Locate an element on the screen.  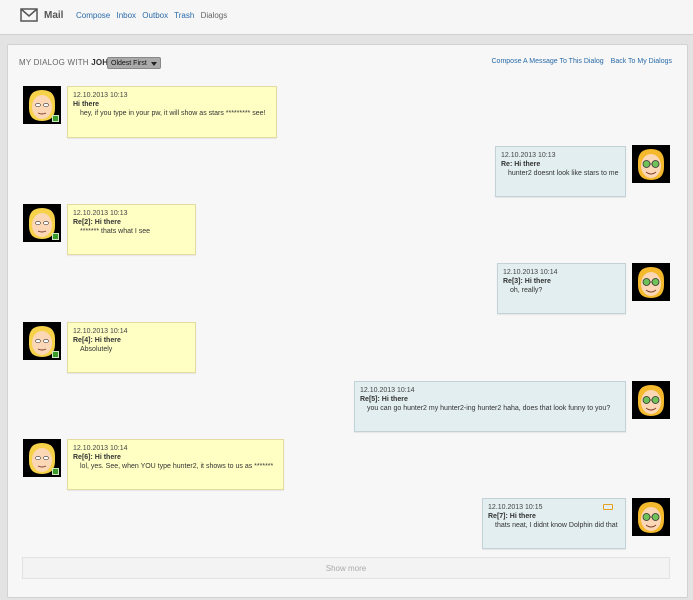
nav-inbox-link: Inbox is located at coordinates (126, 15).